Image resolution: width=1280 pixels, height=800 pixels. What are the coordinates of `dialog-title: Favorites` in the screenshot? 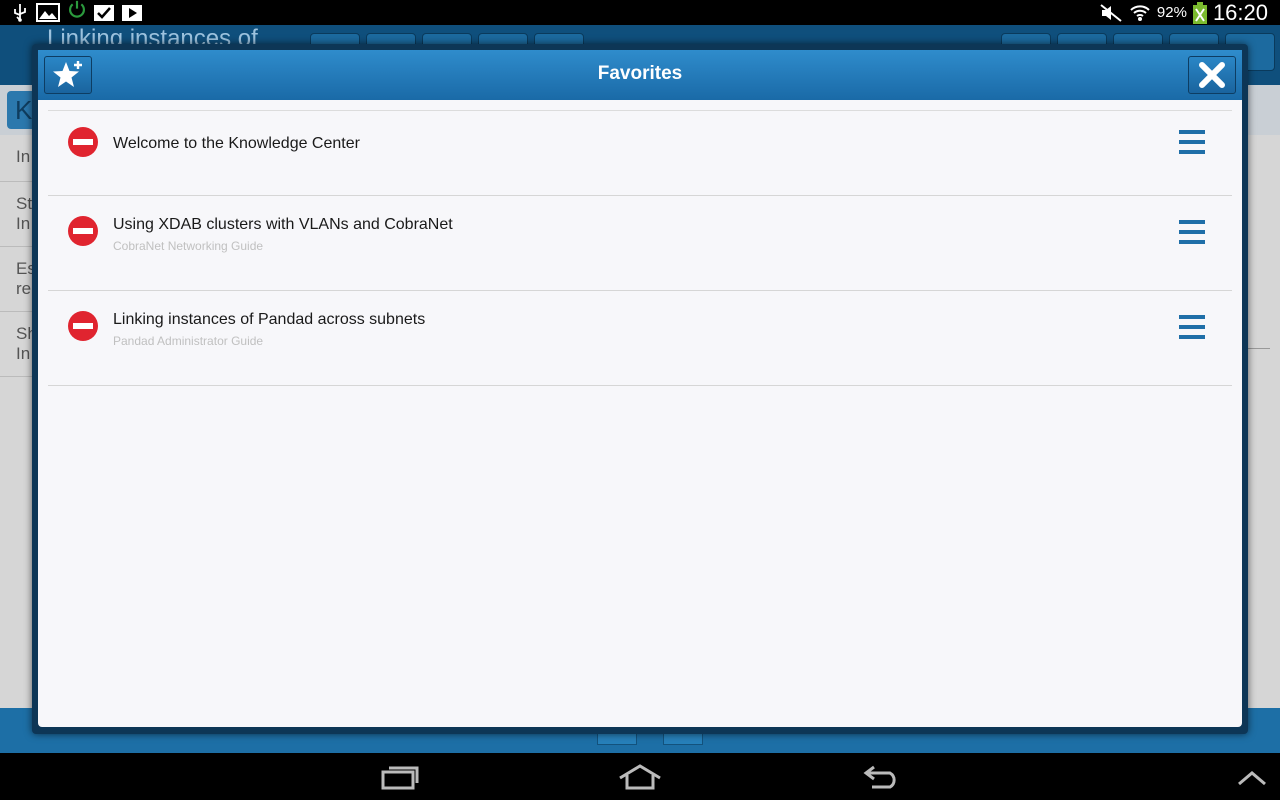 It's located at (640, 73).